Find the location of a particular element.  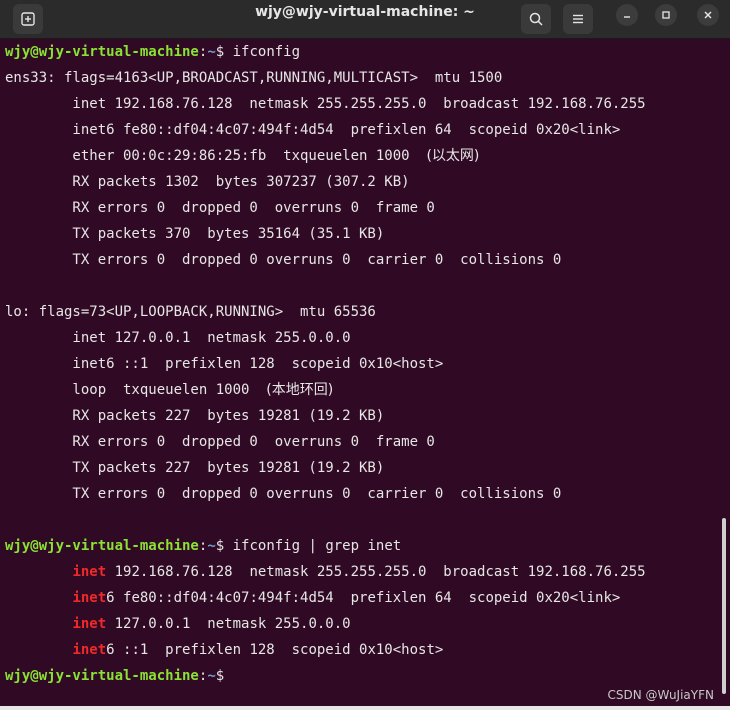

command-text: ifconfig | grep inet is located at coordinates (317, 546).